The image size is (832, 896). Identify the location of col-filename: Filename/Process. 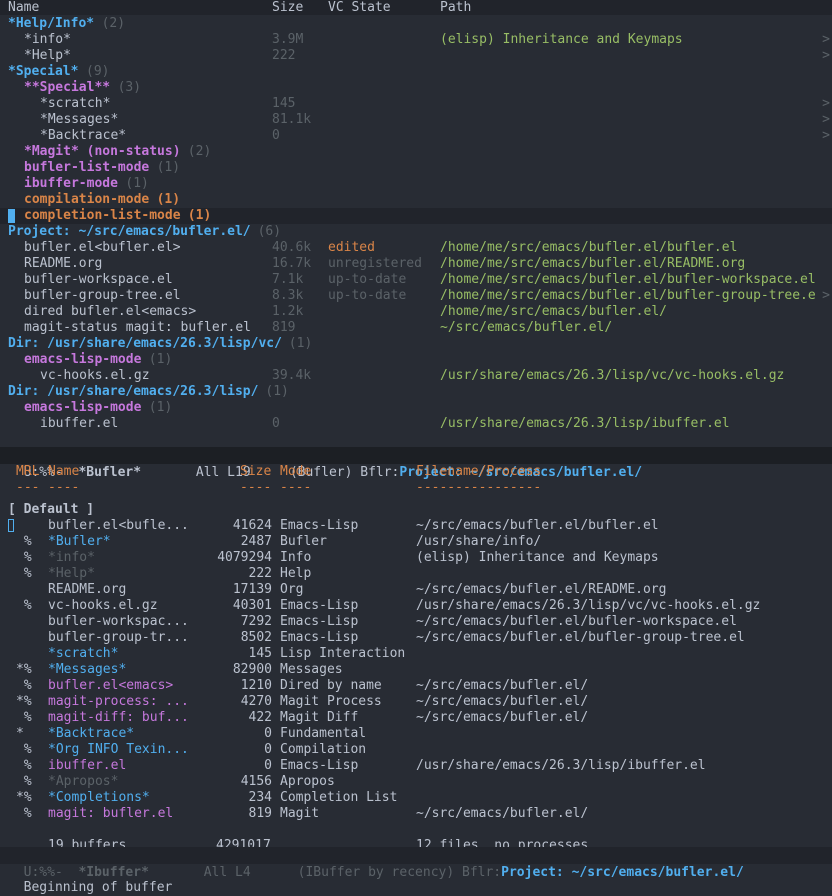
(478, 472).